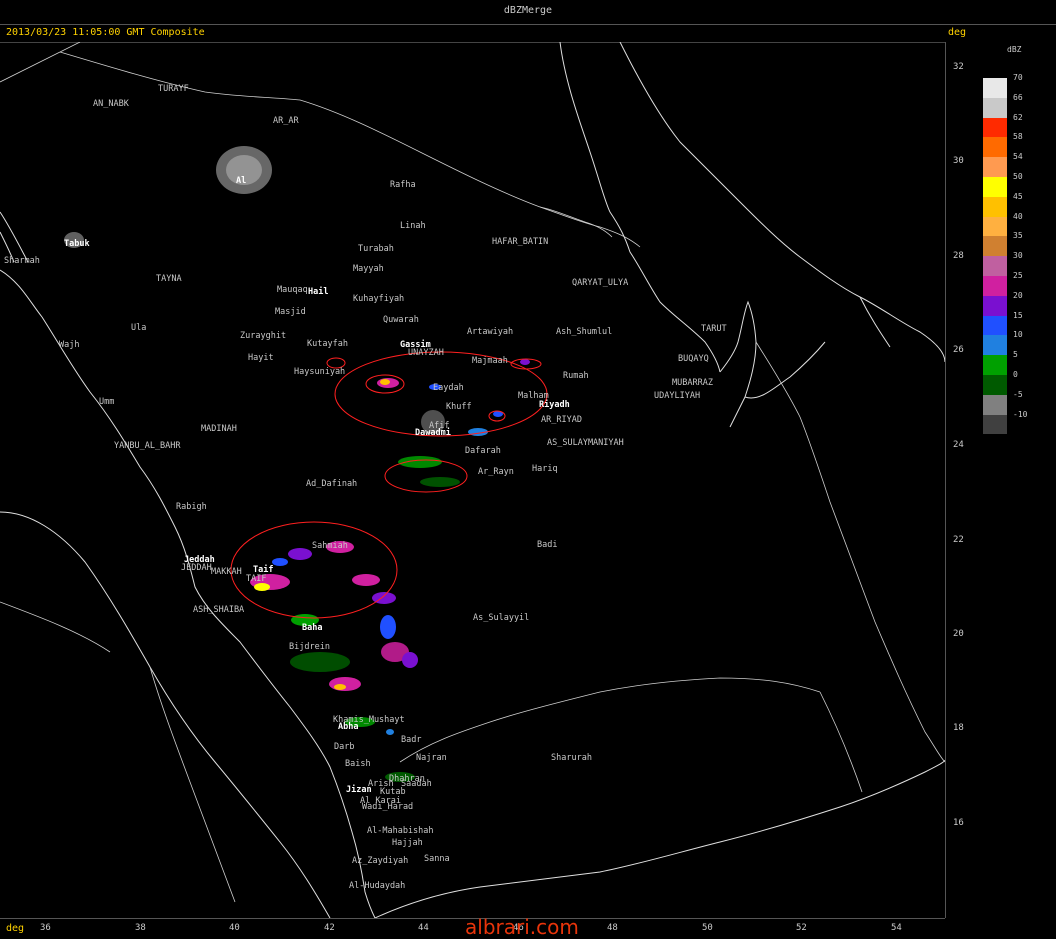 The image size is (1056, 939). What do you see at coordinates (693, 359) in the screenshot?
I see `city-label: BUQAYQ` at bounding box center [693, 359].